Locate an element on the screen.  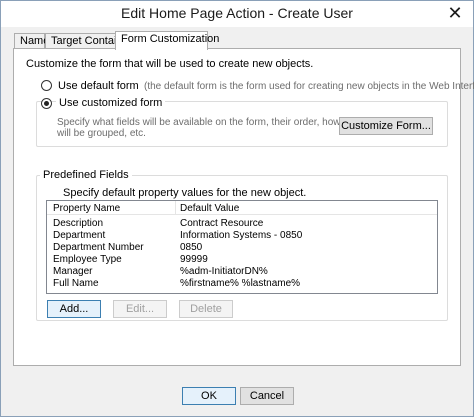
column-property-name: Property Name is located at coordinates (86, 208).